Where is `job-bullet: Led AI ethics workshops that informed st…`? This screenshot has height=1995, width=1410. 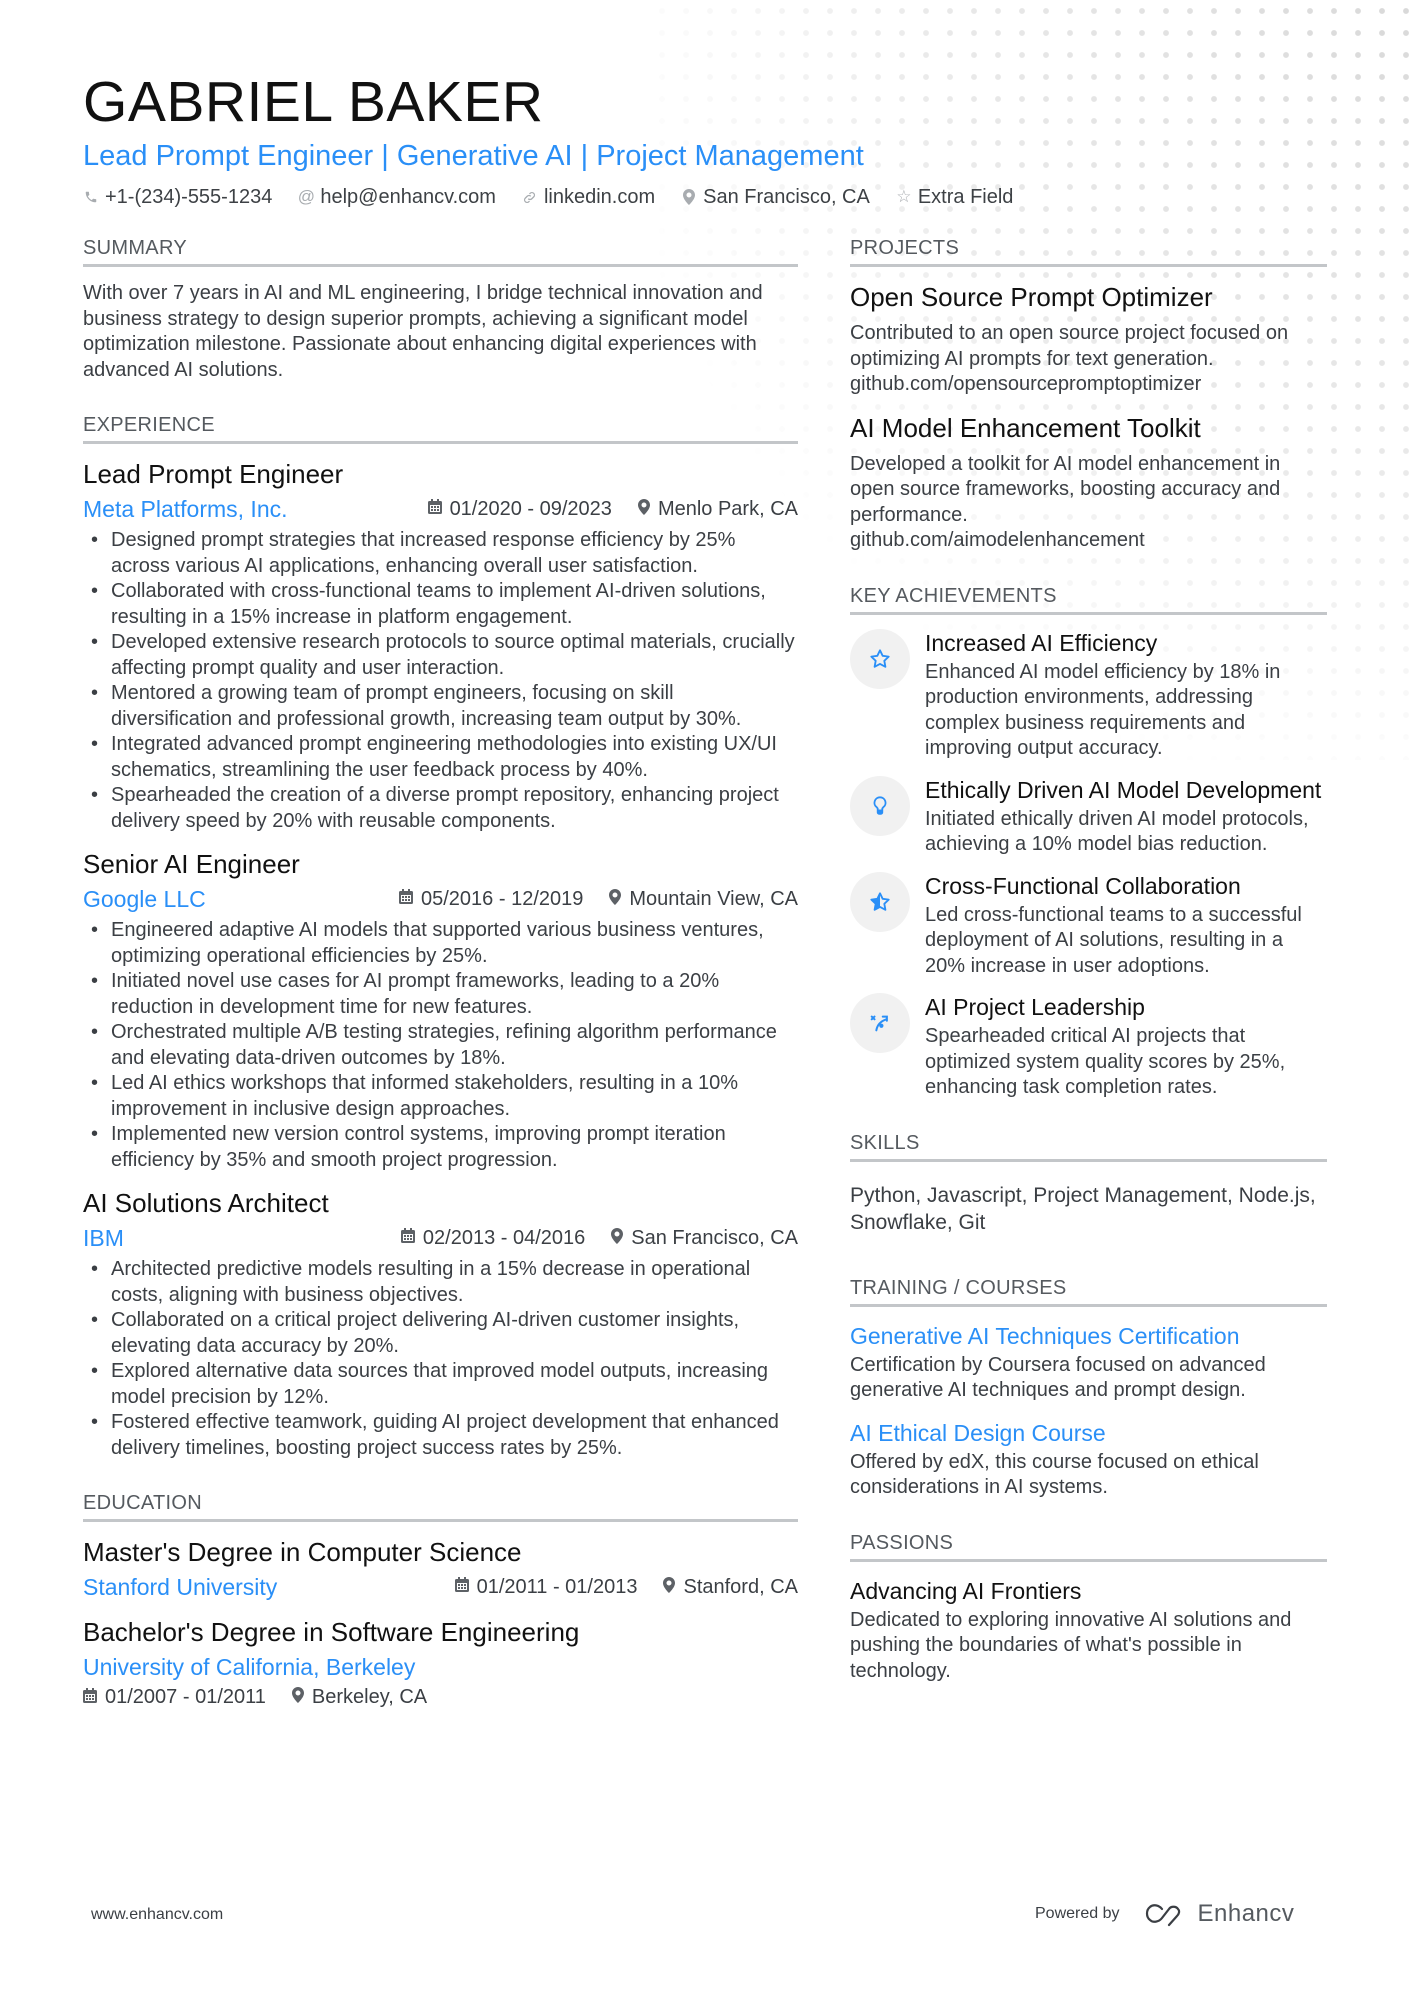
job-bullet: Led AI ethics workshops that informed st… is located at coordinates (440, 1096).